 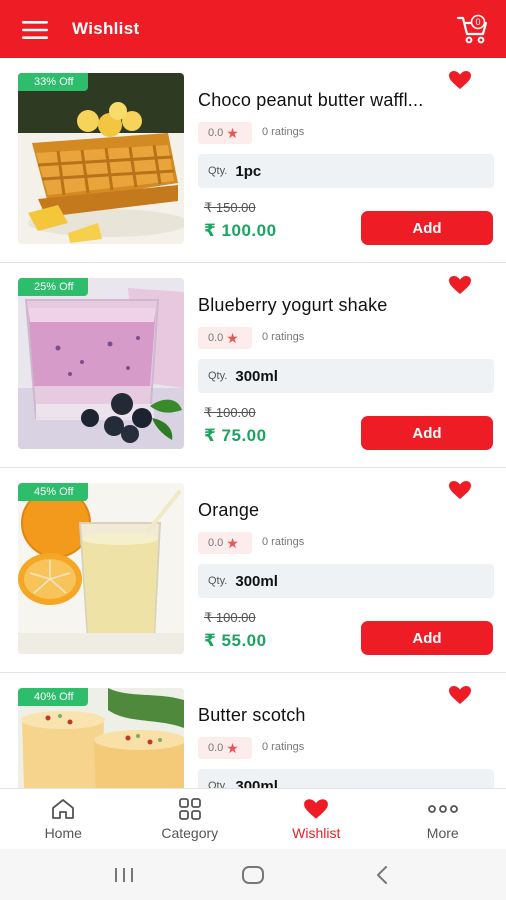 What do you see at coordinates (240, 230) in the screenshot?
I see `sale-price: ₹ 100.00` at bounding box center [240, 230].